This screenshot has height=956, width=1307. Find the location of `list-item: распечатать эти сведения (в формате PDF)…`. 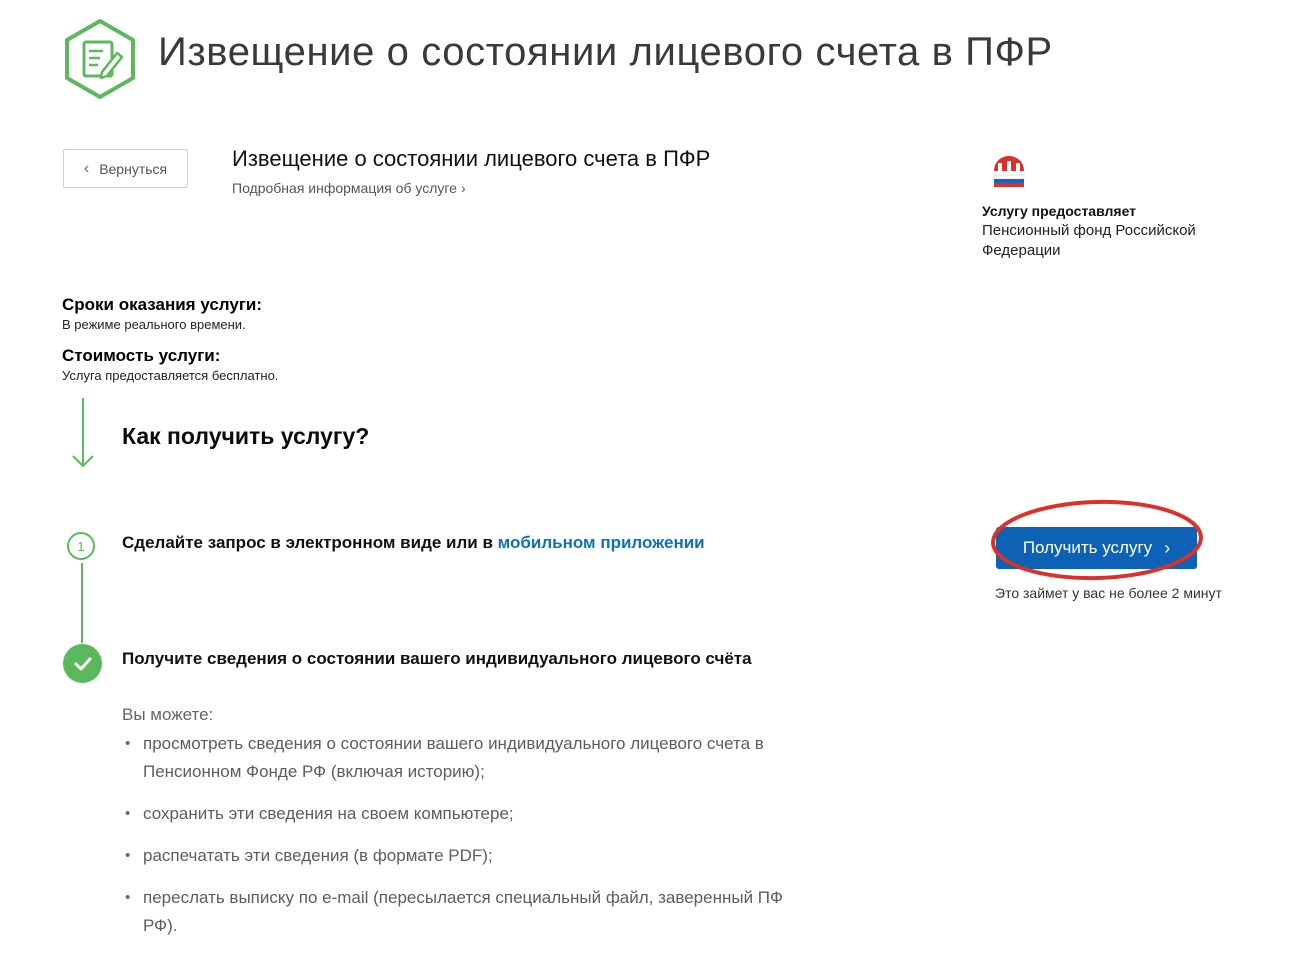

list-item: распечатать эти сведения (в формате PDF)… is located at coordinates (472, 856).